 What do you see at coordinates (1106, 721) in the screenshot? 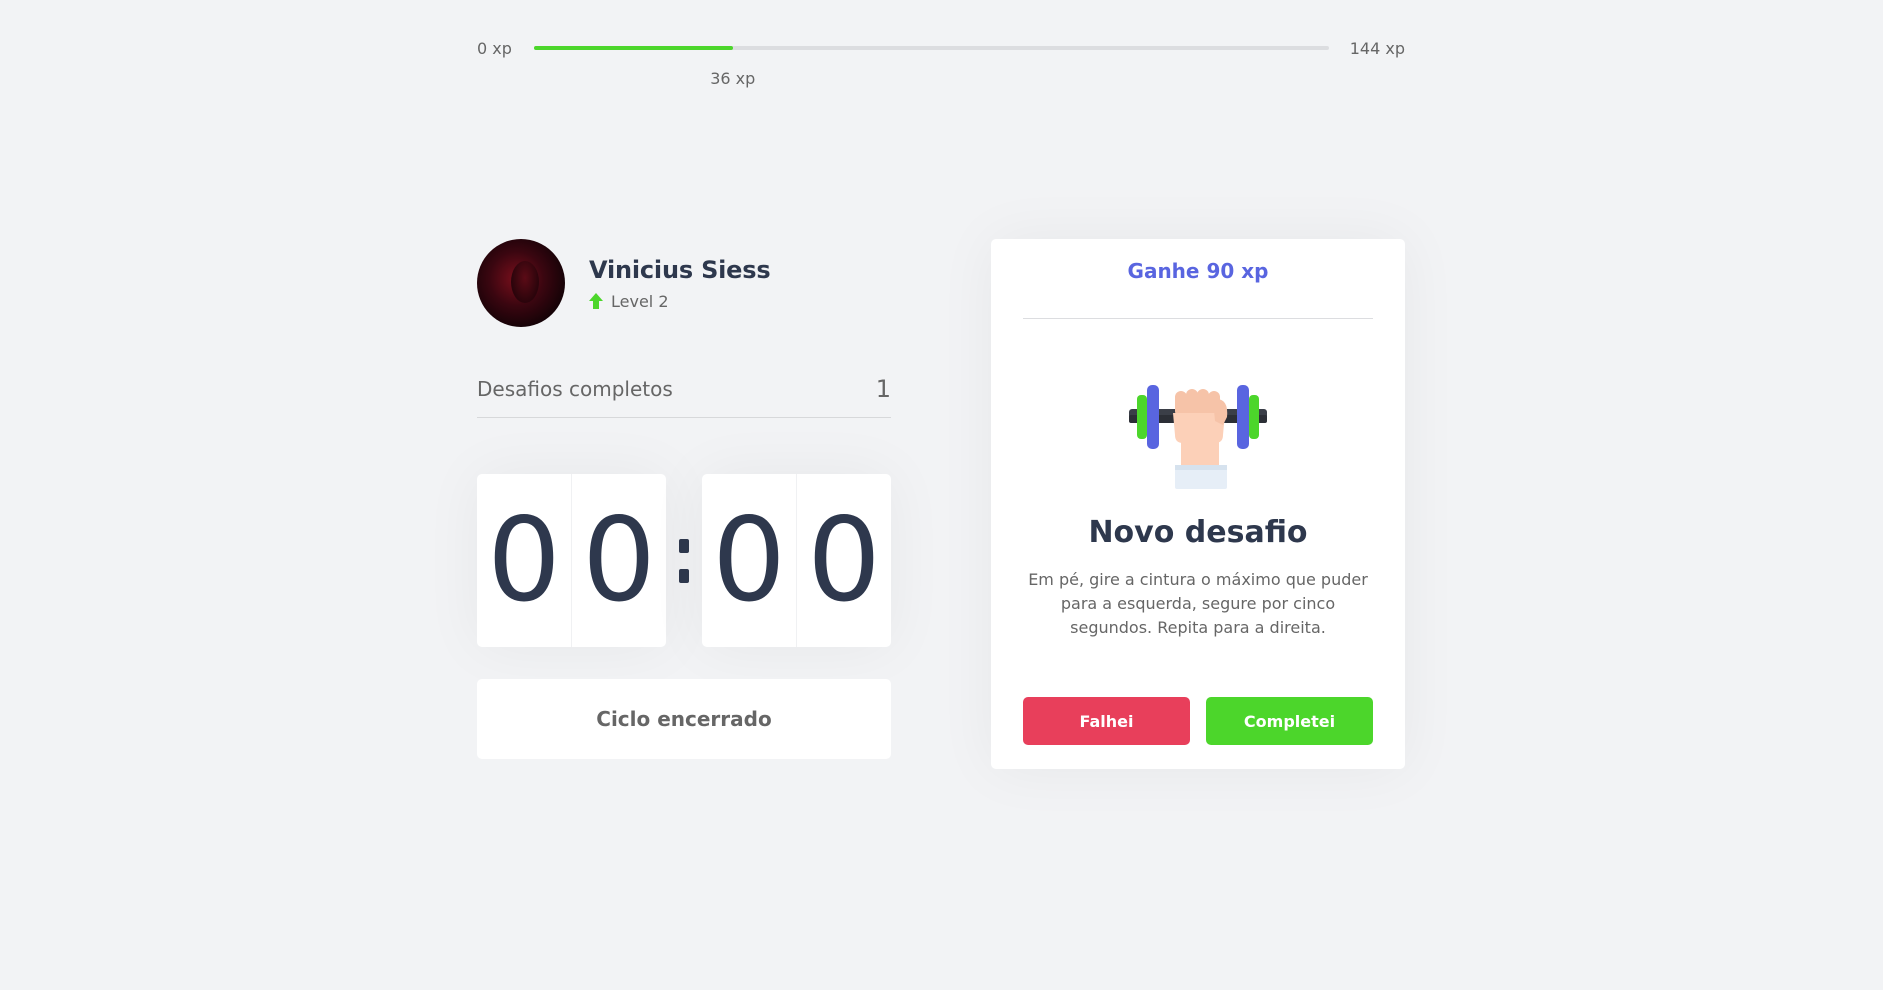
I see `failed-button: Falhei` at bounding box center [1106, 721].